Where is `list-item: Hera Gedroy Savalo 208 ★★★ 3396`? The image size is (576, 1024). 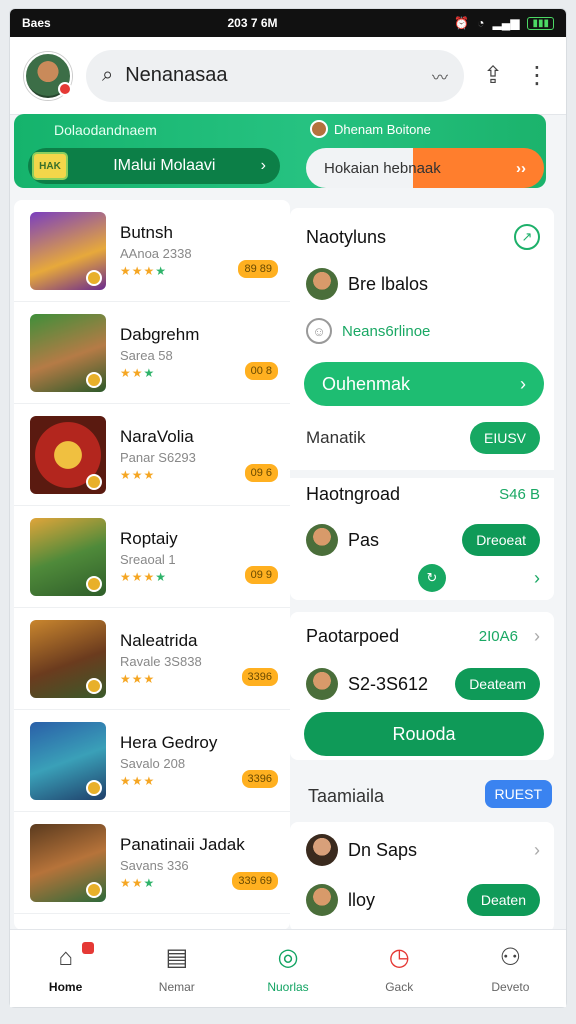
list-item: Hera Gedroy Savalo 208 ★★★ 3396 is located at coordinates (152, 761).